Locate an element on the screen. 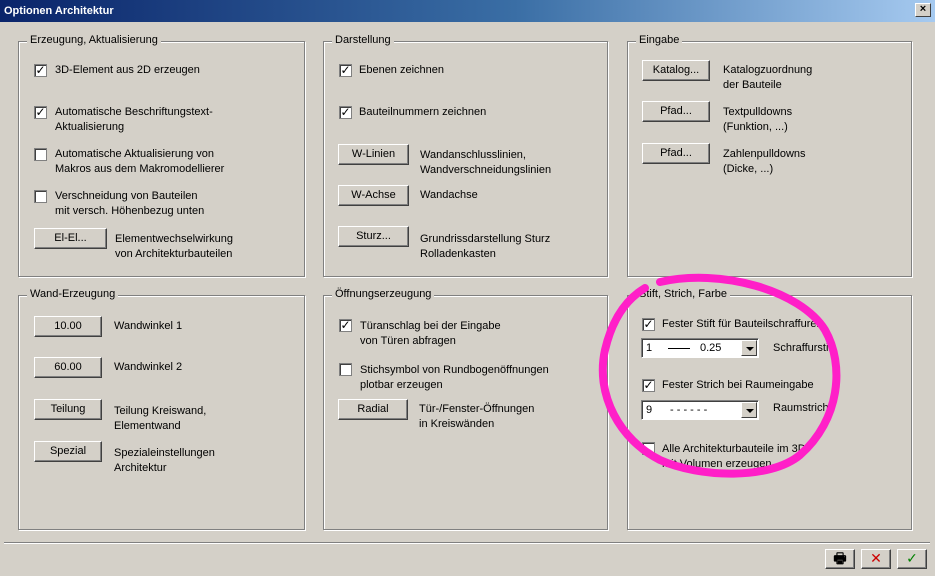  label-wandwinkel1: Wandwinkel 1 is located at coordinates (148, 326).